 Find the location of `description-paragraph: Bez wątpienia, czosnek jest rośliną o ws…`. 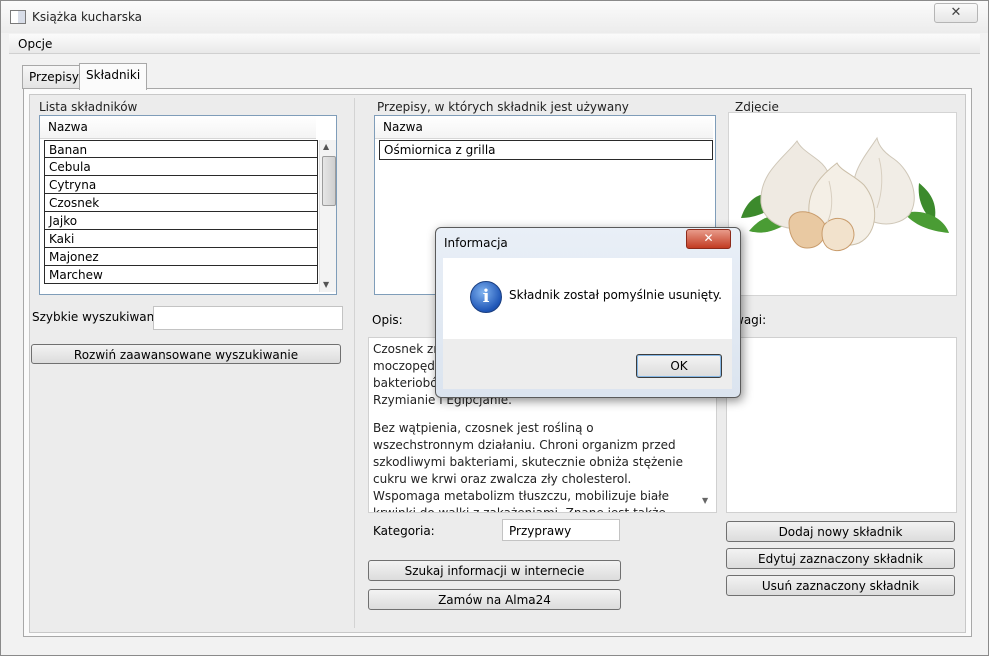

description-paragraph: Bez wątpienia, czosnek jest rośliną o ws… is located at coordinates (528, 467).